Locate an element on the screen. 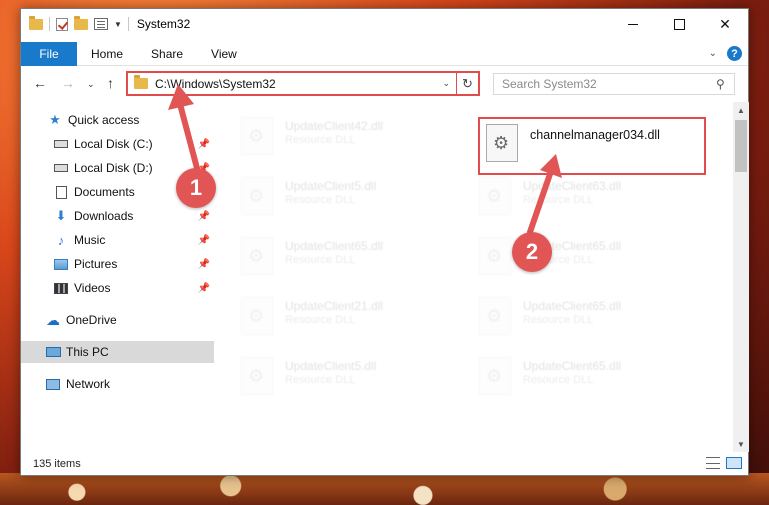 This screenshot has width=769, height=505. window-controls: ✕ is located at coordinates (679, 24).